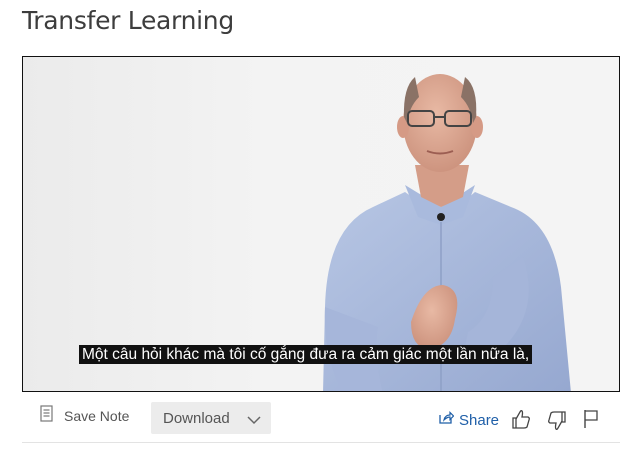 Image resolution: width=643 pixels, height=456 pixels. What do you see at coordinates (591, 421) in the screenshot?
I see `flag-icon` at bounding box center [591, 421].